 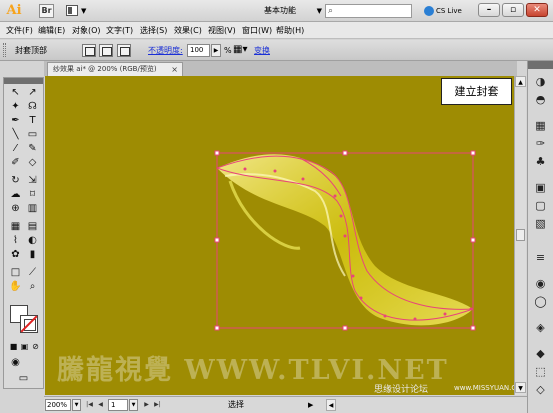 I want to click on pencil-tool-icon: ✎, so click(x=32, y=149).